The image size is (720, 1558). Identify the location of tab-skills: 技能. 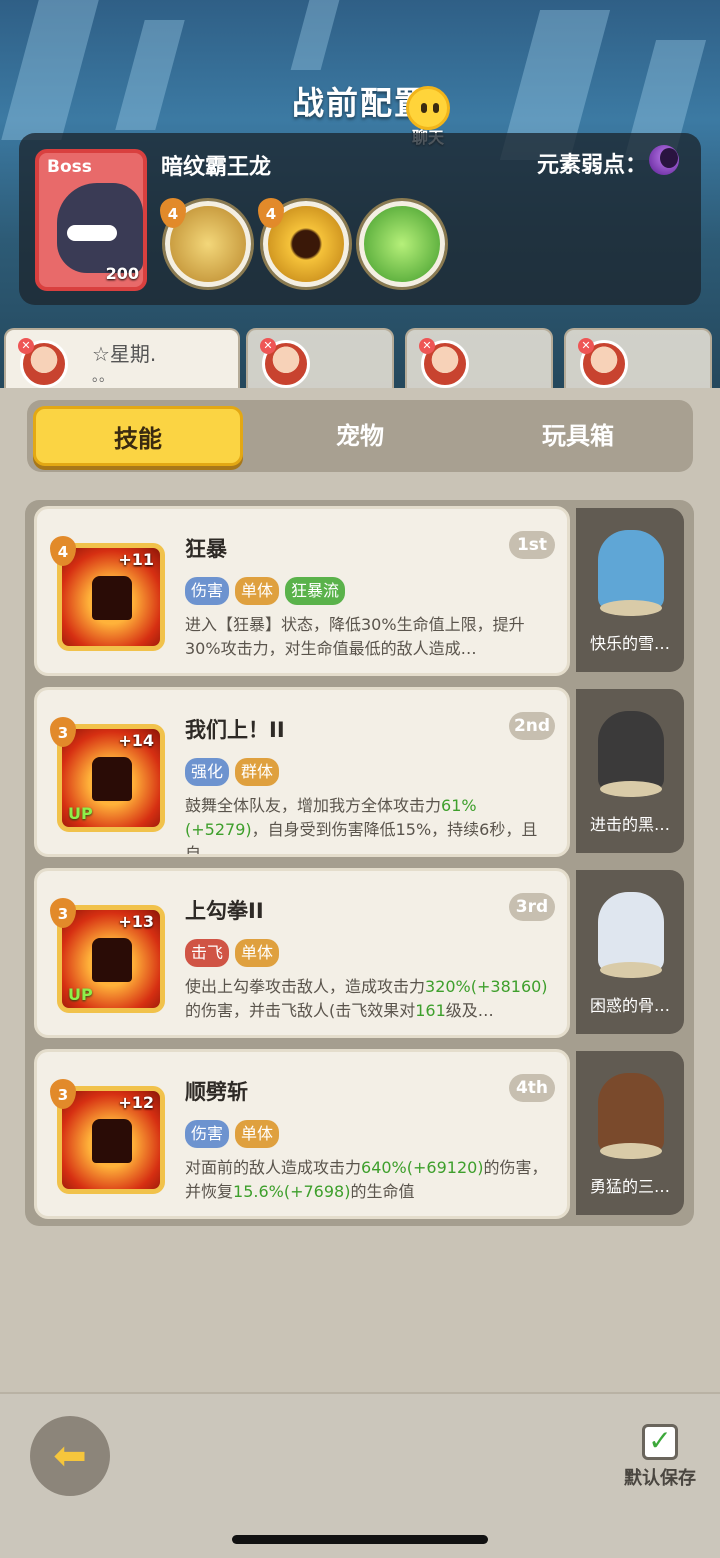
(138, 436).